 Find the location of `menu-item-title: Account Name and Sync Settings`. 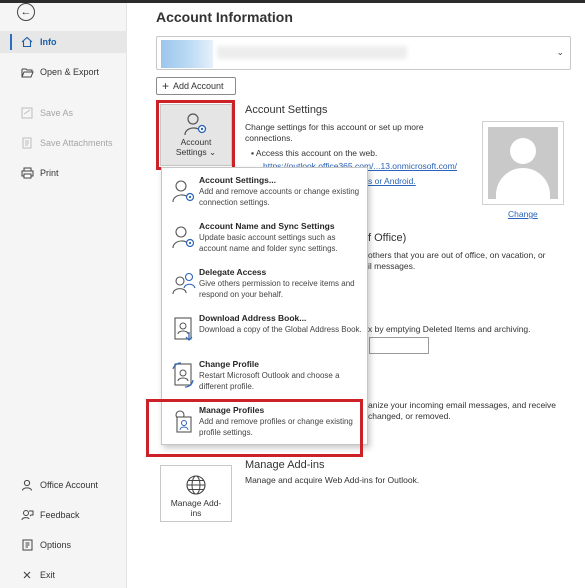

menu-item-title: Account Name and Sync Settings is located at coordinates (267, 226).